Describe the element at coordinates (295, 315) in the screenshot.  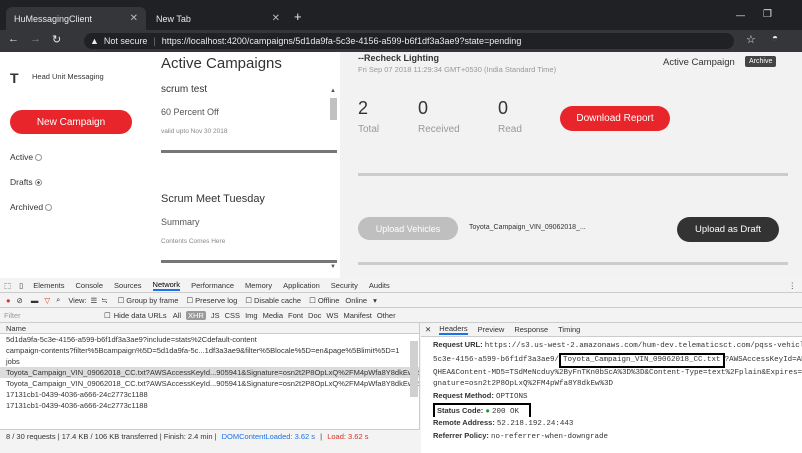
I see `type-font: Font` at that location.